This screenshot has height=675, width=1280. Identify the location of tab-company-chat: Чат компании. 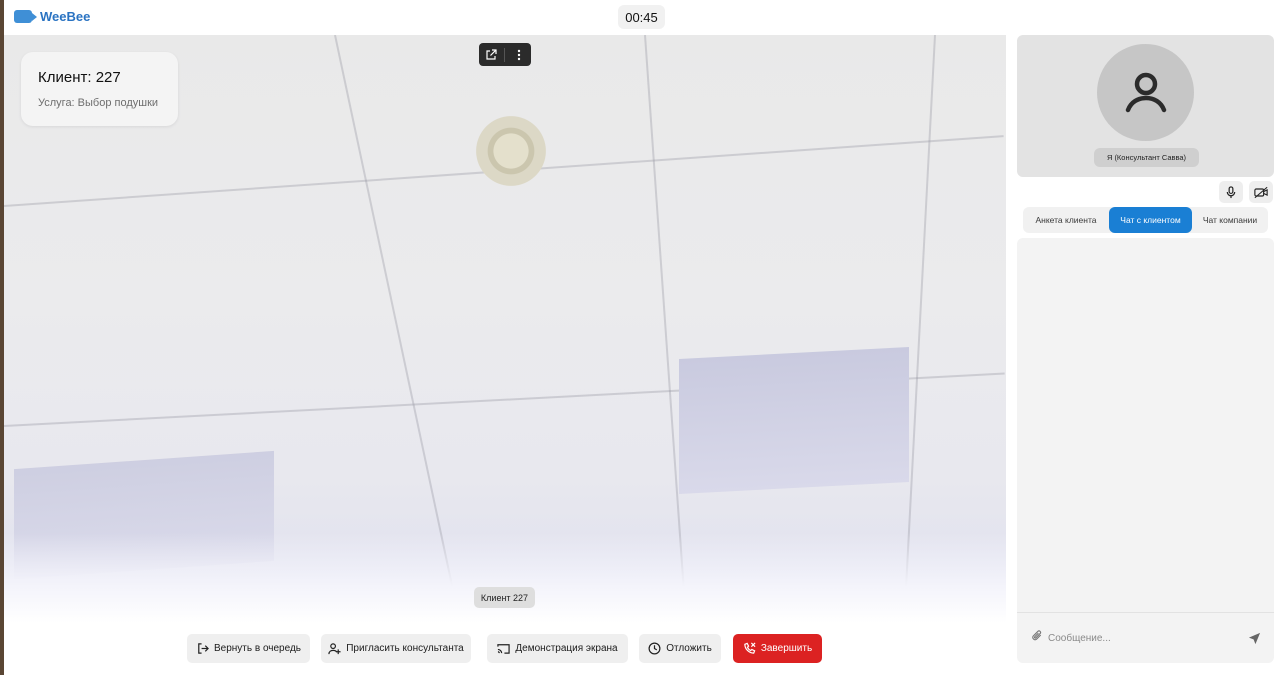
(1230, 220).